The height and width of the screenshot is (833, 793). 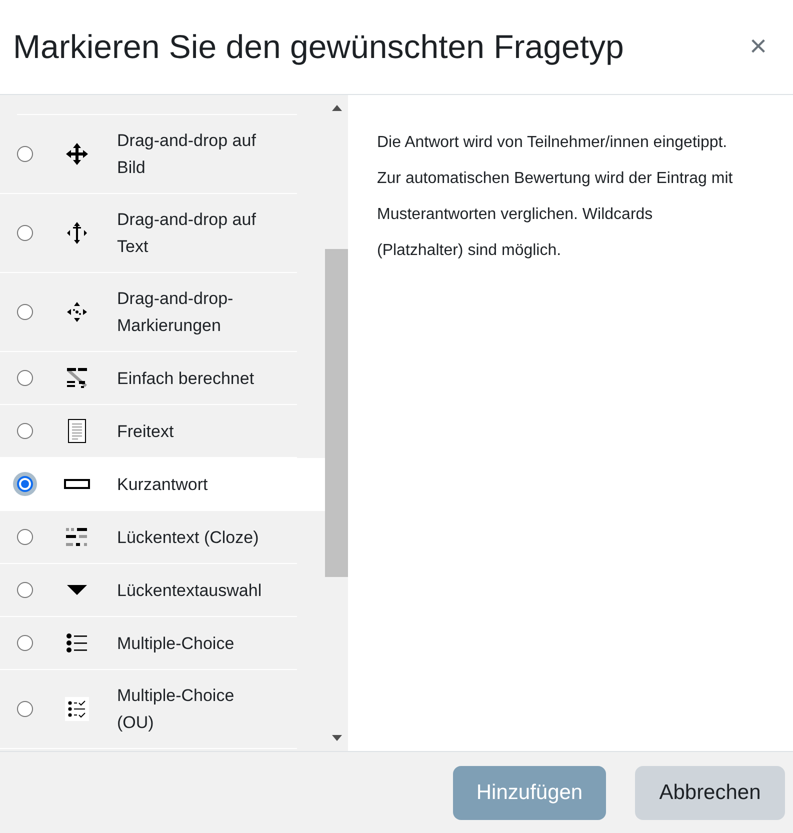 What do you see at coordinates (77, 312) in the screenshot?
I see `scattered-arrows-icon` at bounding box center [77, 312].